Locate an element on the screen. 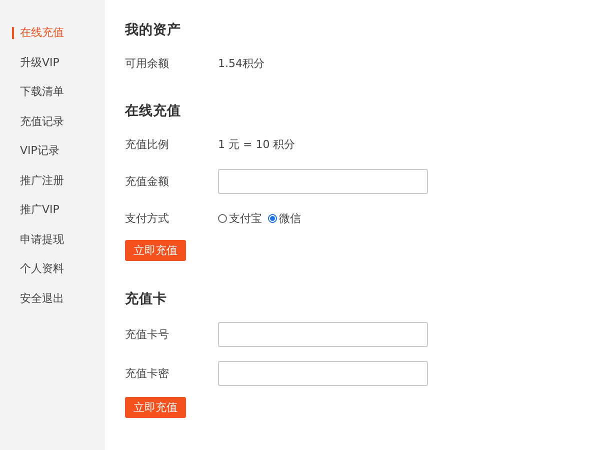 Image resolution: width=601 pixels, height=450 pixels. section-title: 我的资产 is located at coordinates (153, 30).